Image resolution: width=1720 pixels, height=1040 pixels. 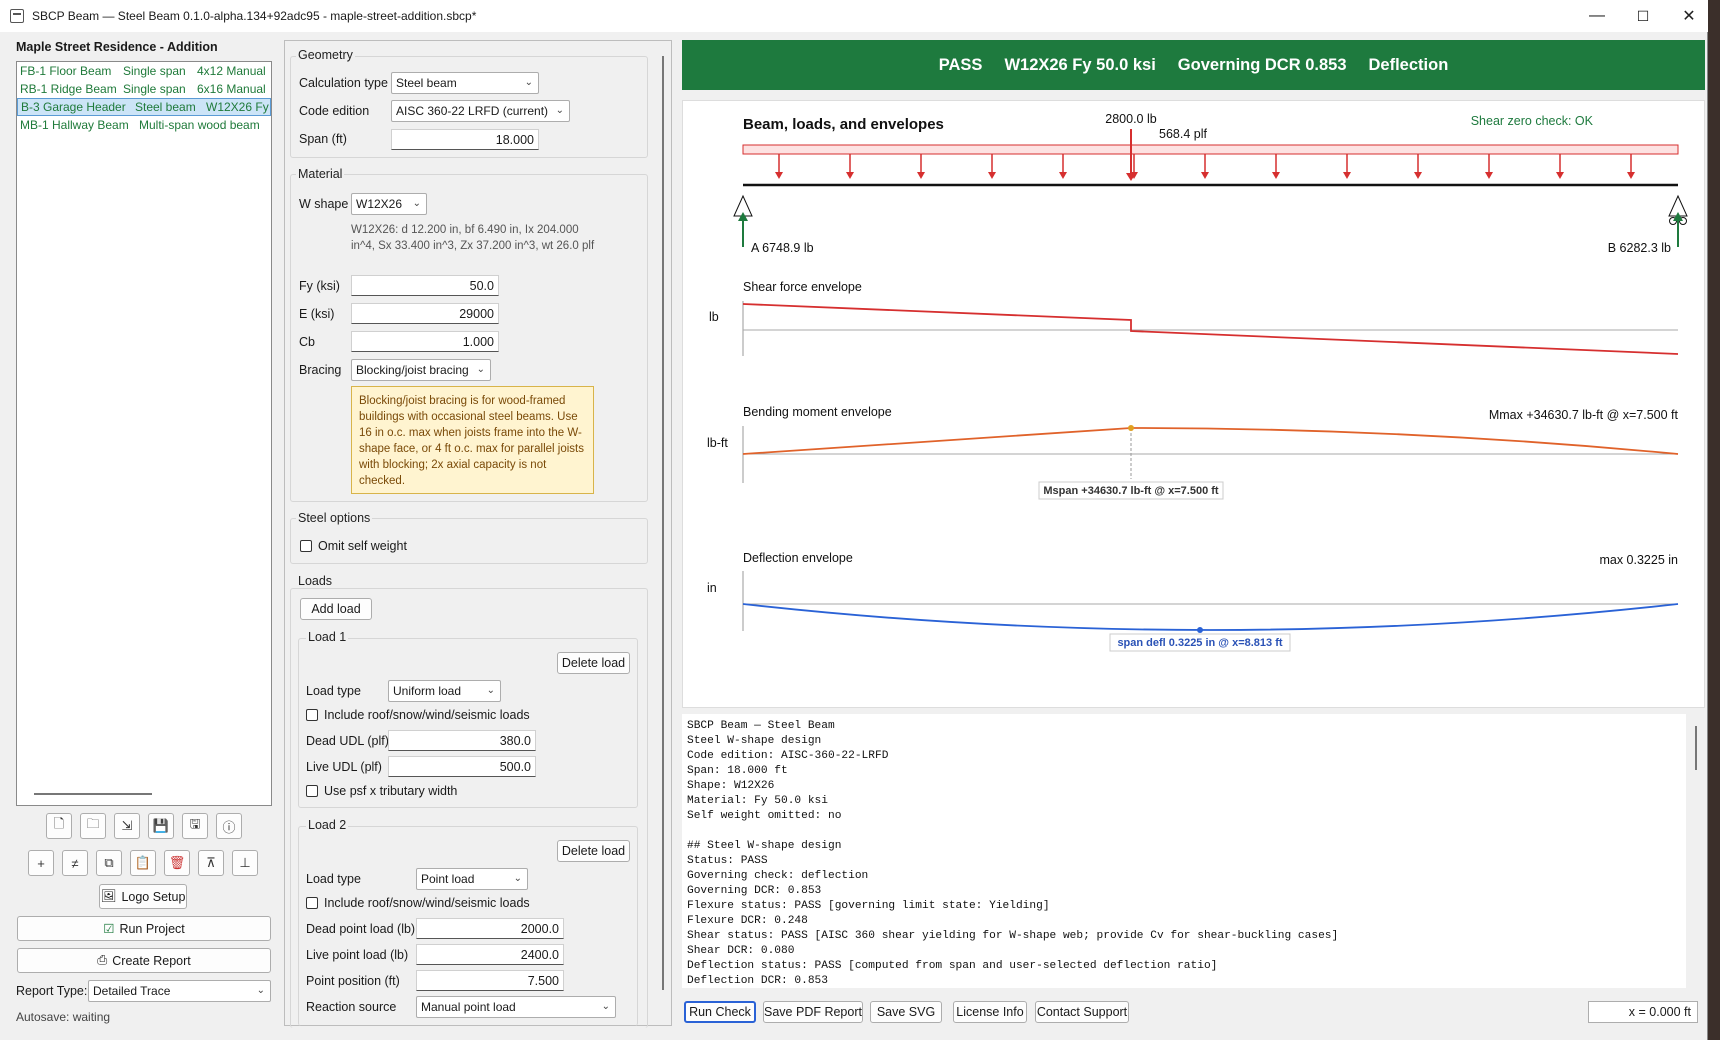 I want to click on load2-pos-input: 7.500, so click(x=490, y=980).